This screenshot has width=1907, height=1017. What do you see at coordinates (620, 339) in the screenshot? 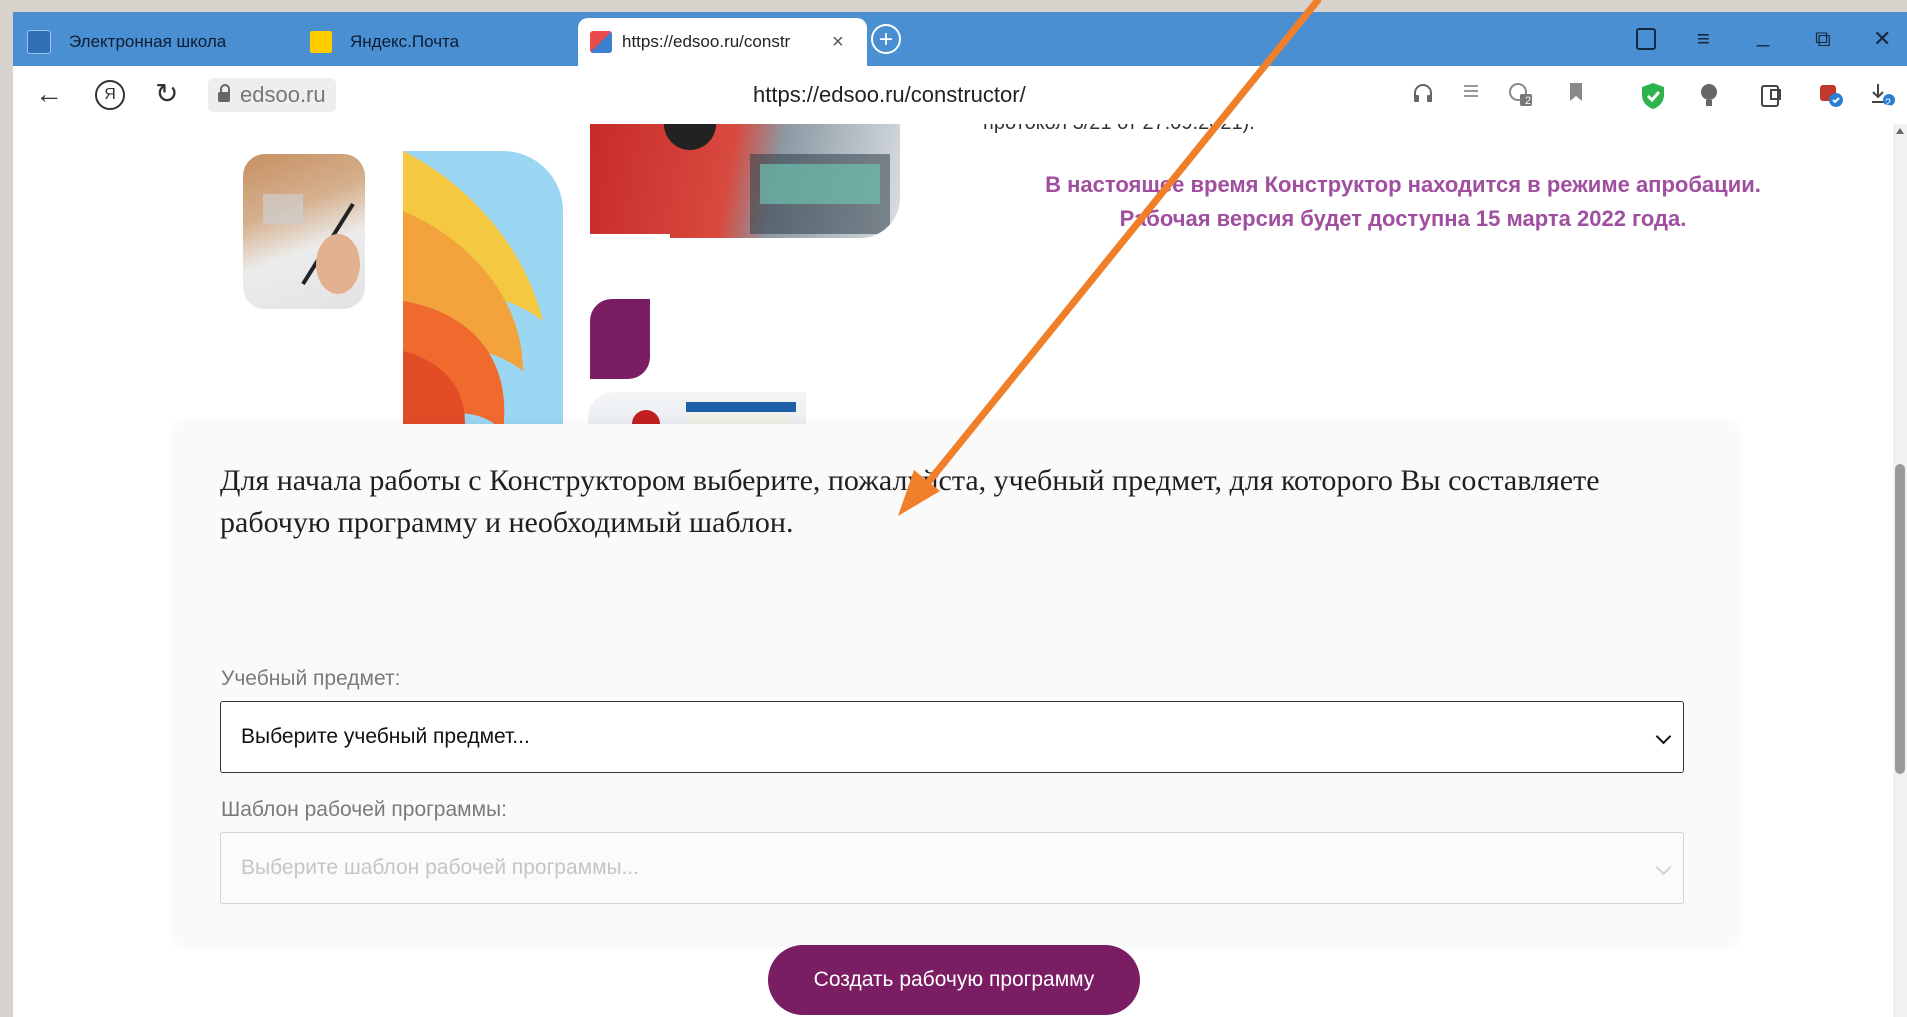
I see `purple-accent-shape` at bounding box center [620, 339].